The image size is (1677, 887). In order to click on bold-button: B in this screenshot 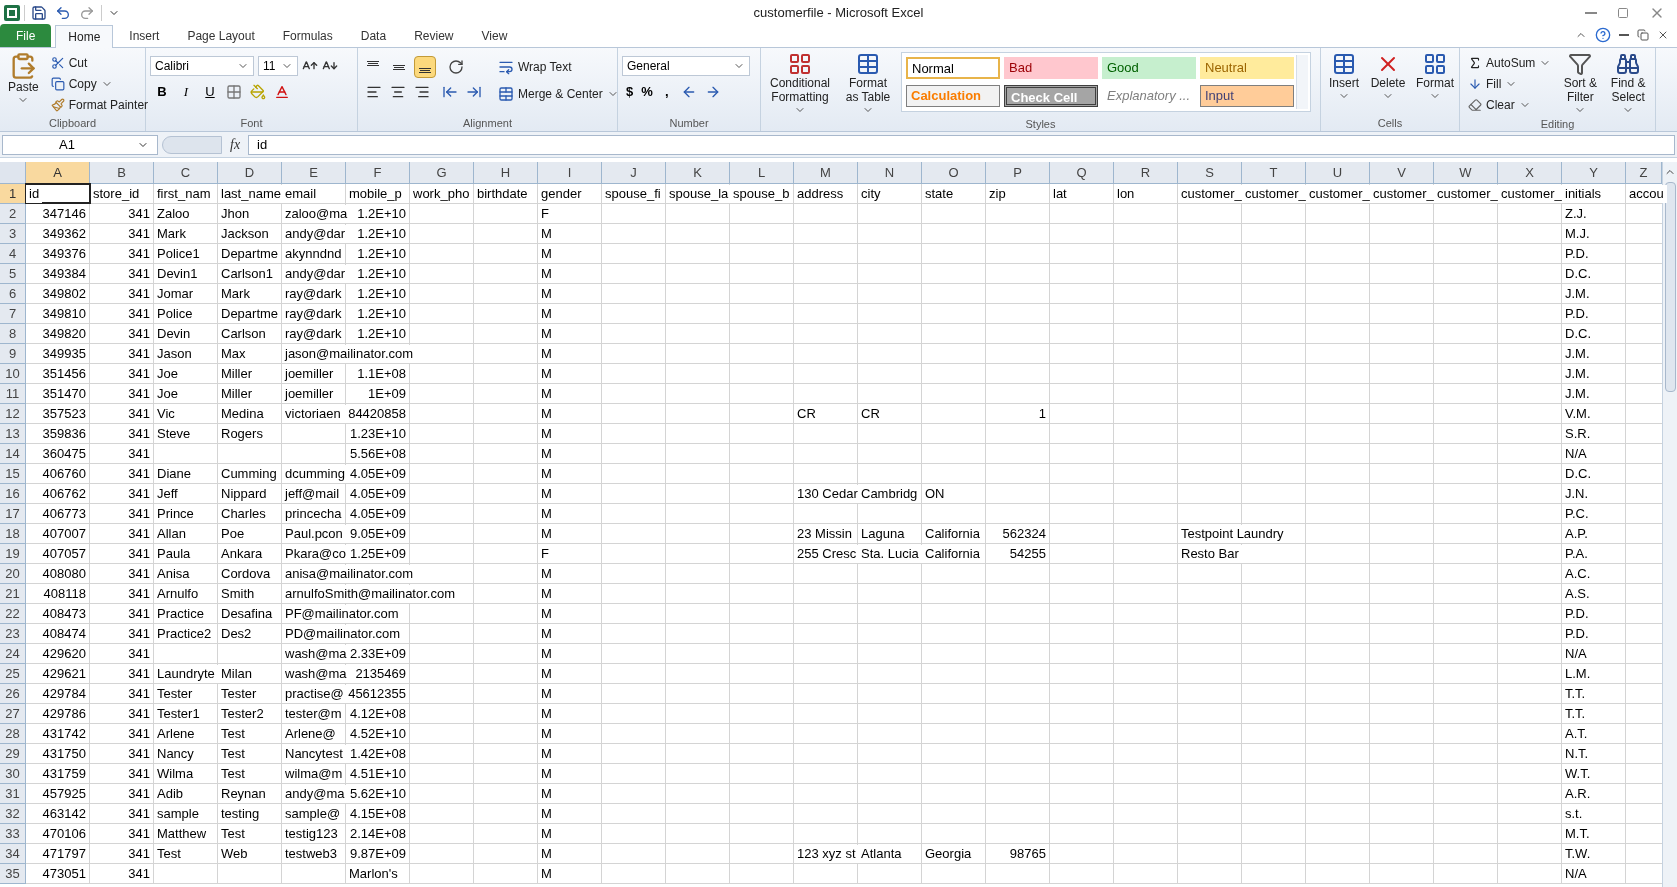, I will do `click(162, 92)`.